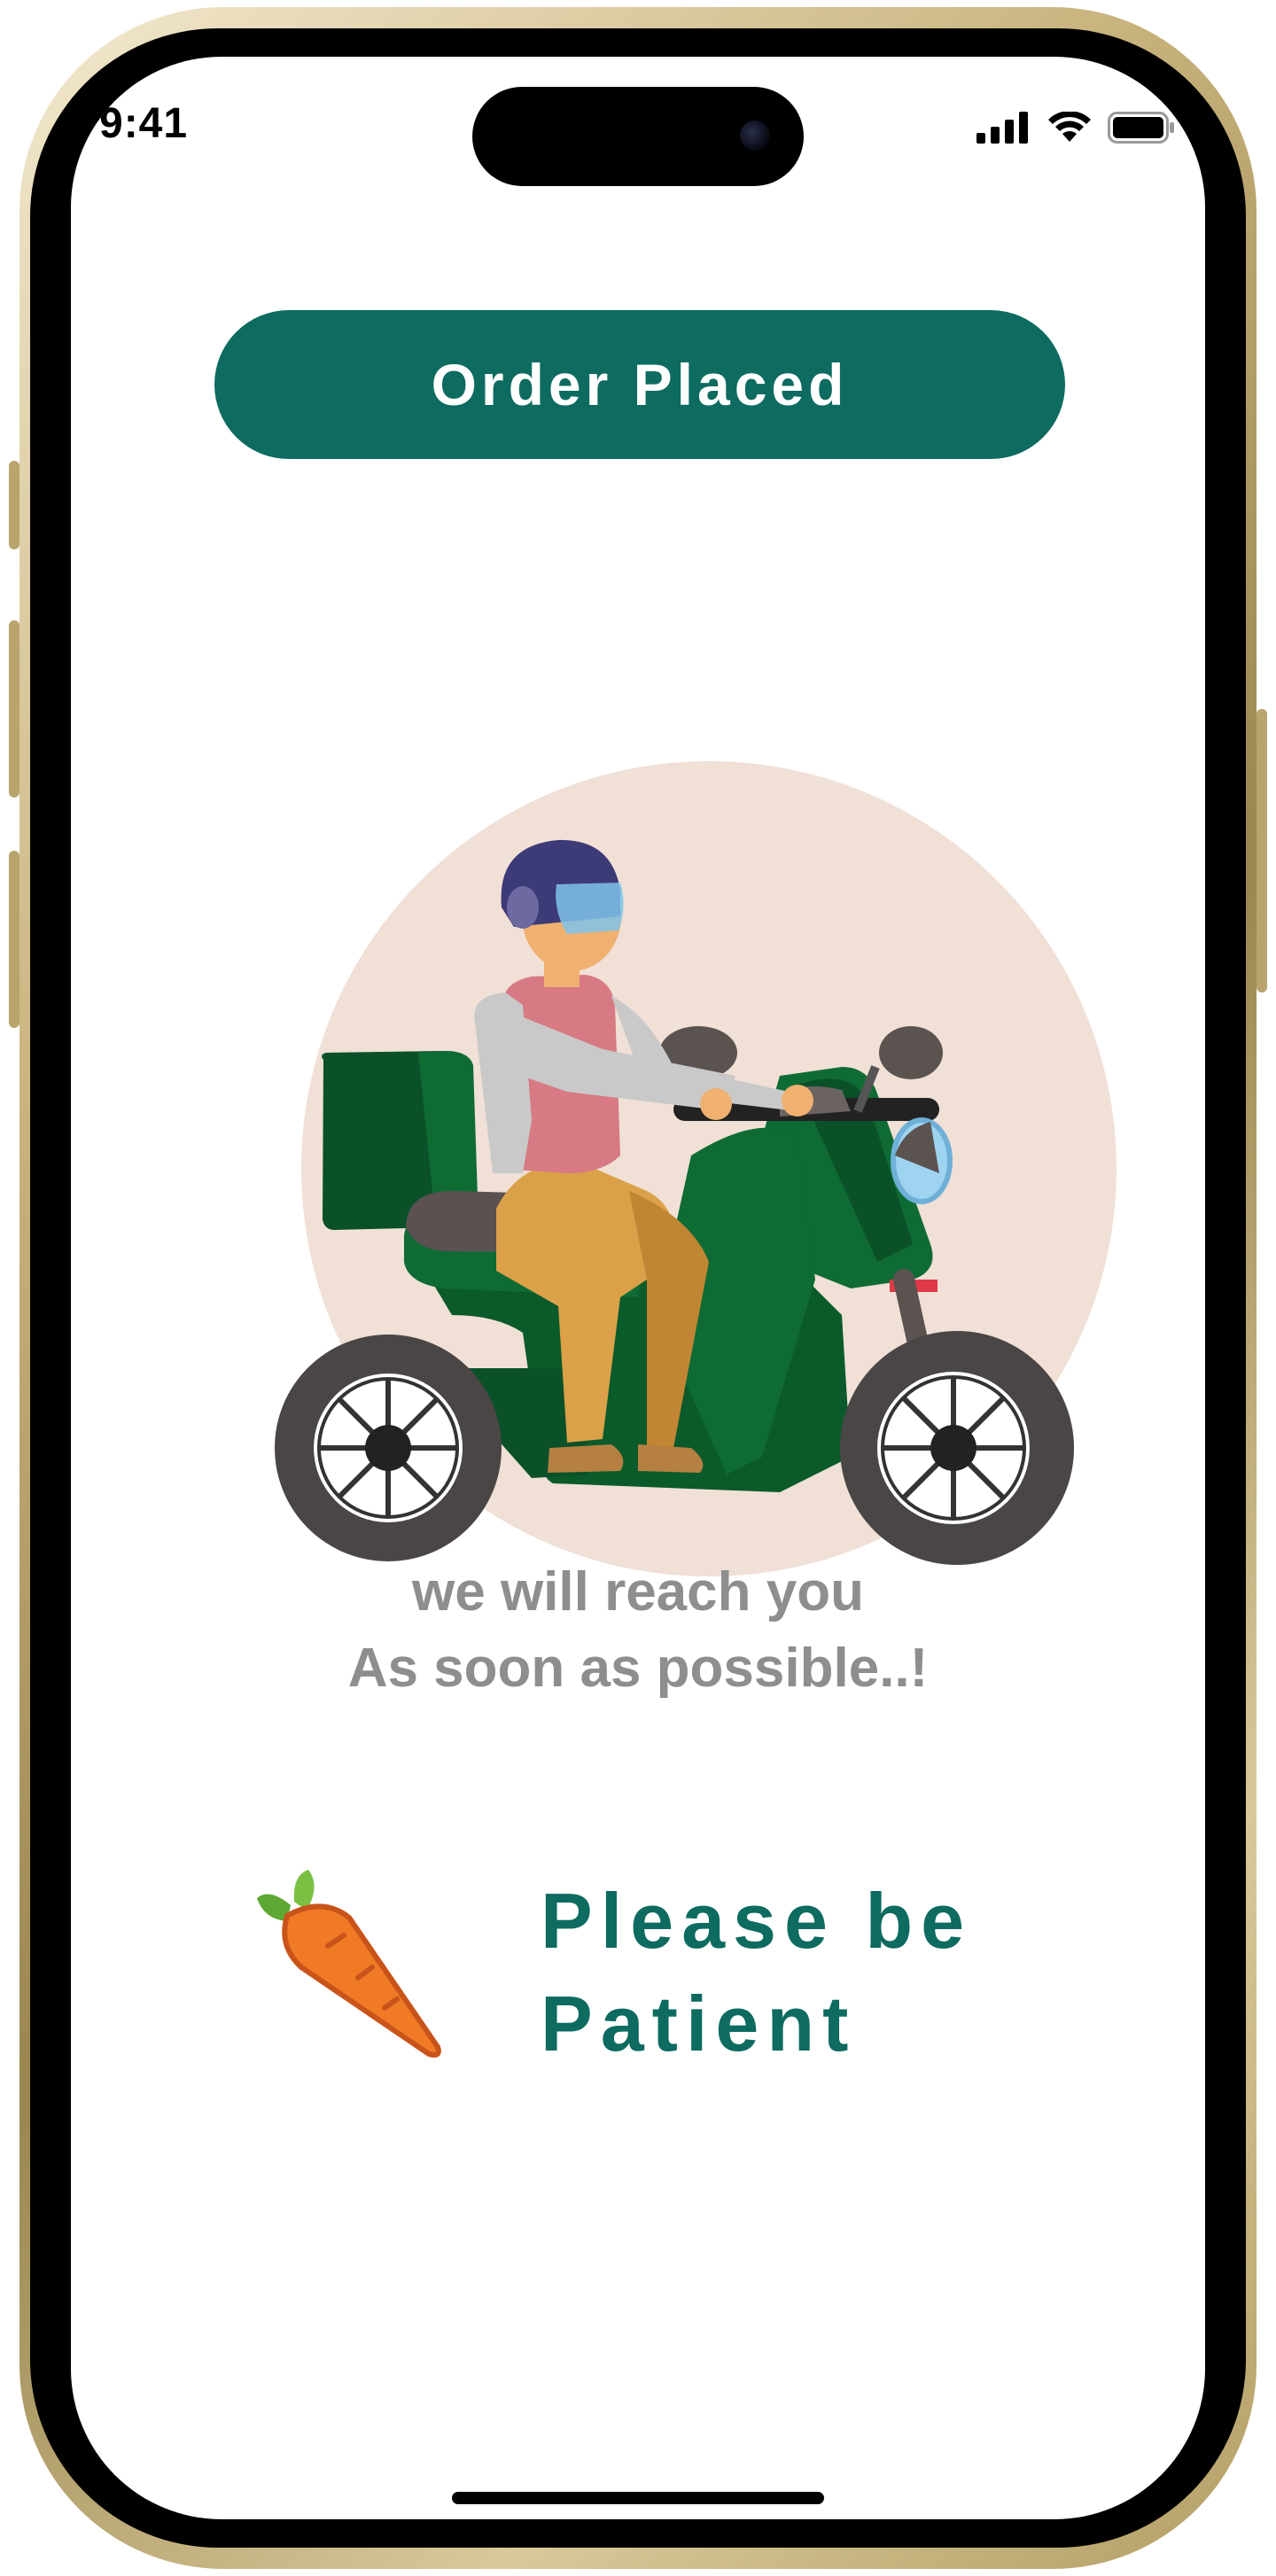 The width and height of the screenshot is (1276, 2576). Describe the element at coordinates (699, 2024) in the screenshot. I see `patience-line-2: Patient` at that location.